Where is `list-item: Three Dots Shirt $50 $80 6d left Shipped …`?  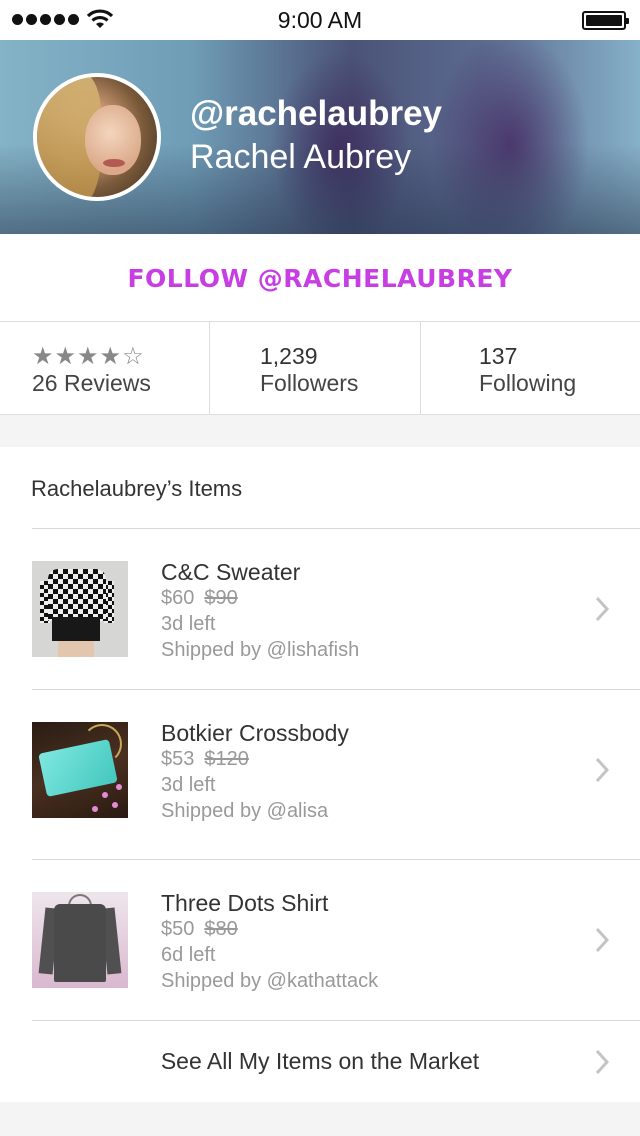
list-item: Three Dots Shirt $50 $80 6d left Shipped … is located at coordinates (320, 940).